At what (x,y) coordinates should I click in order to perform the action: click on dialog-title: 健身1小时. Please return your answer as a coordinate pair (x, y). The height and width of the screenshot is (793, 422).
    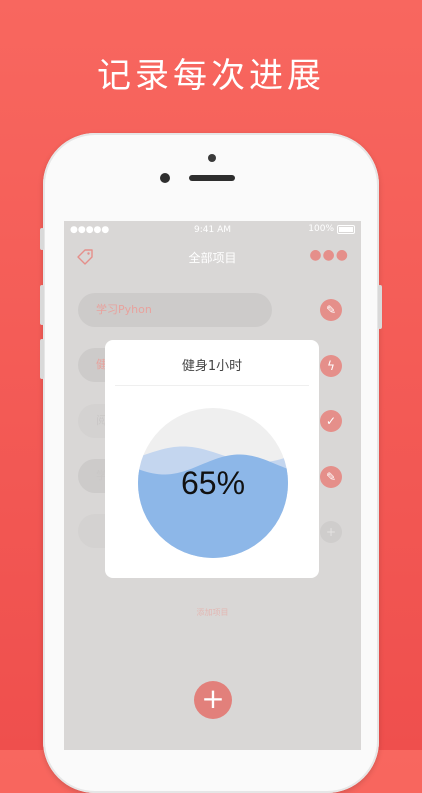
    Looking at the image, I should click on (212, 366).